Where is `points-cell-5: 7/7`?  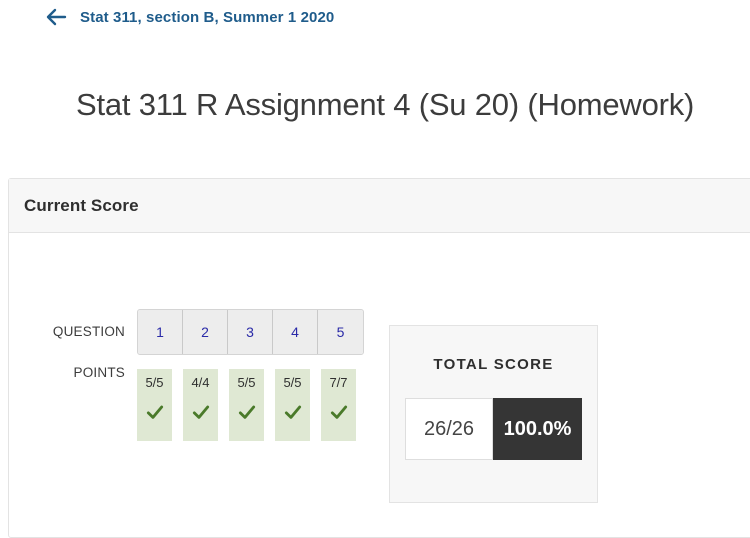 points-cell-5: 7/7 is located at coordinates (338, 405).